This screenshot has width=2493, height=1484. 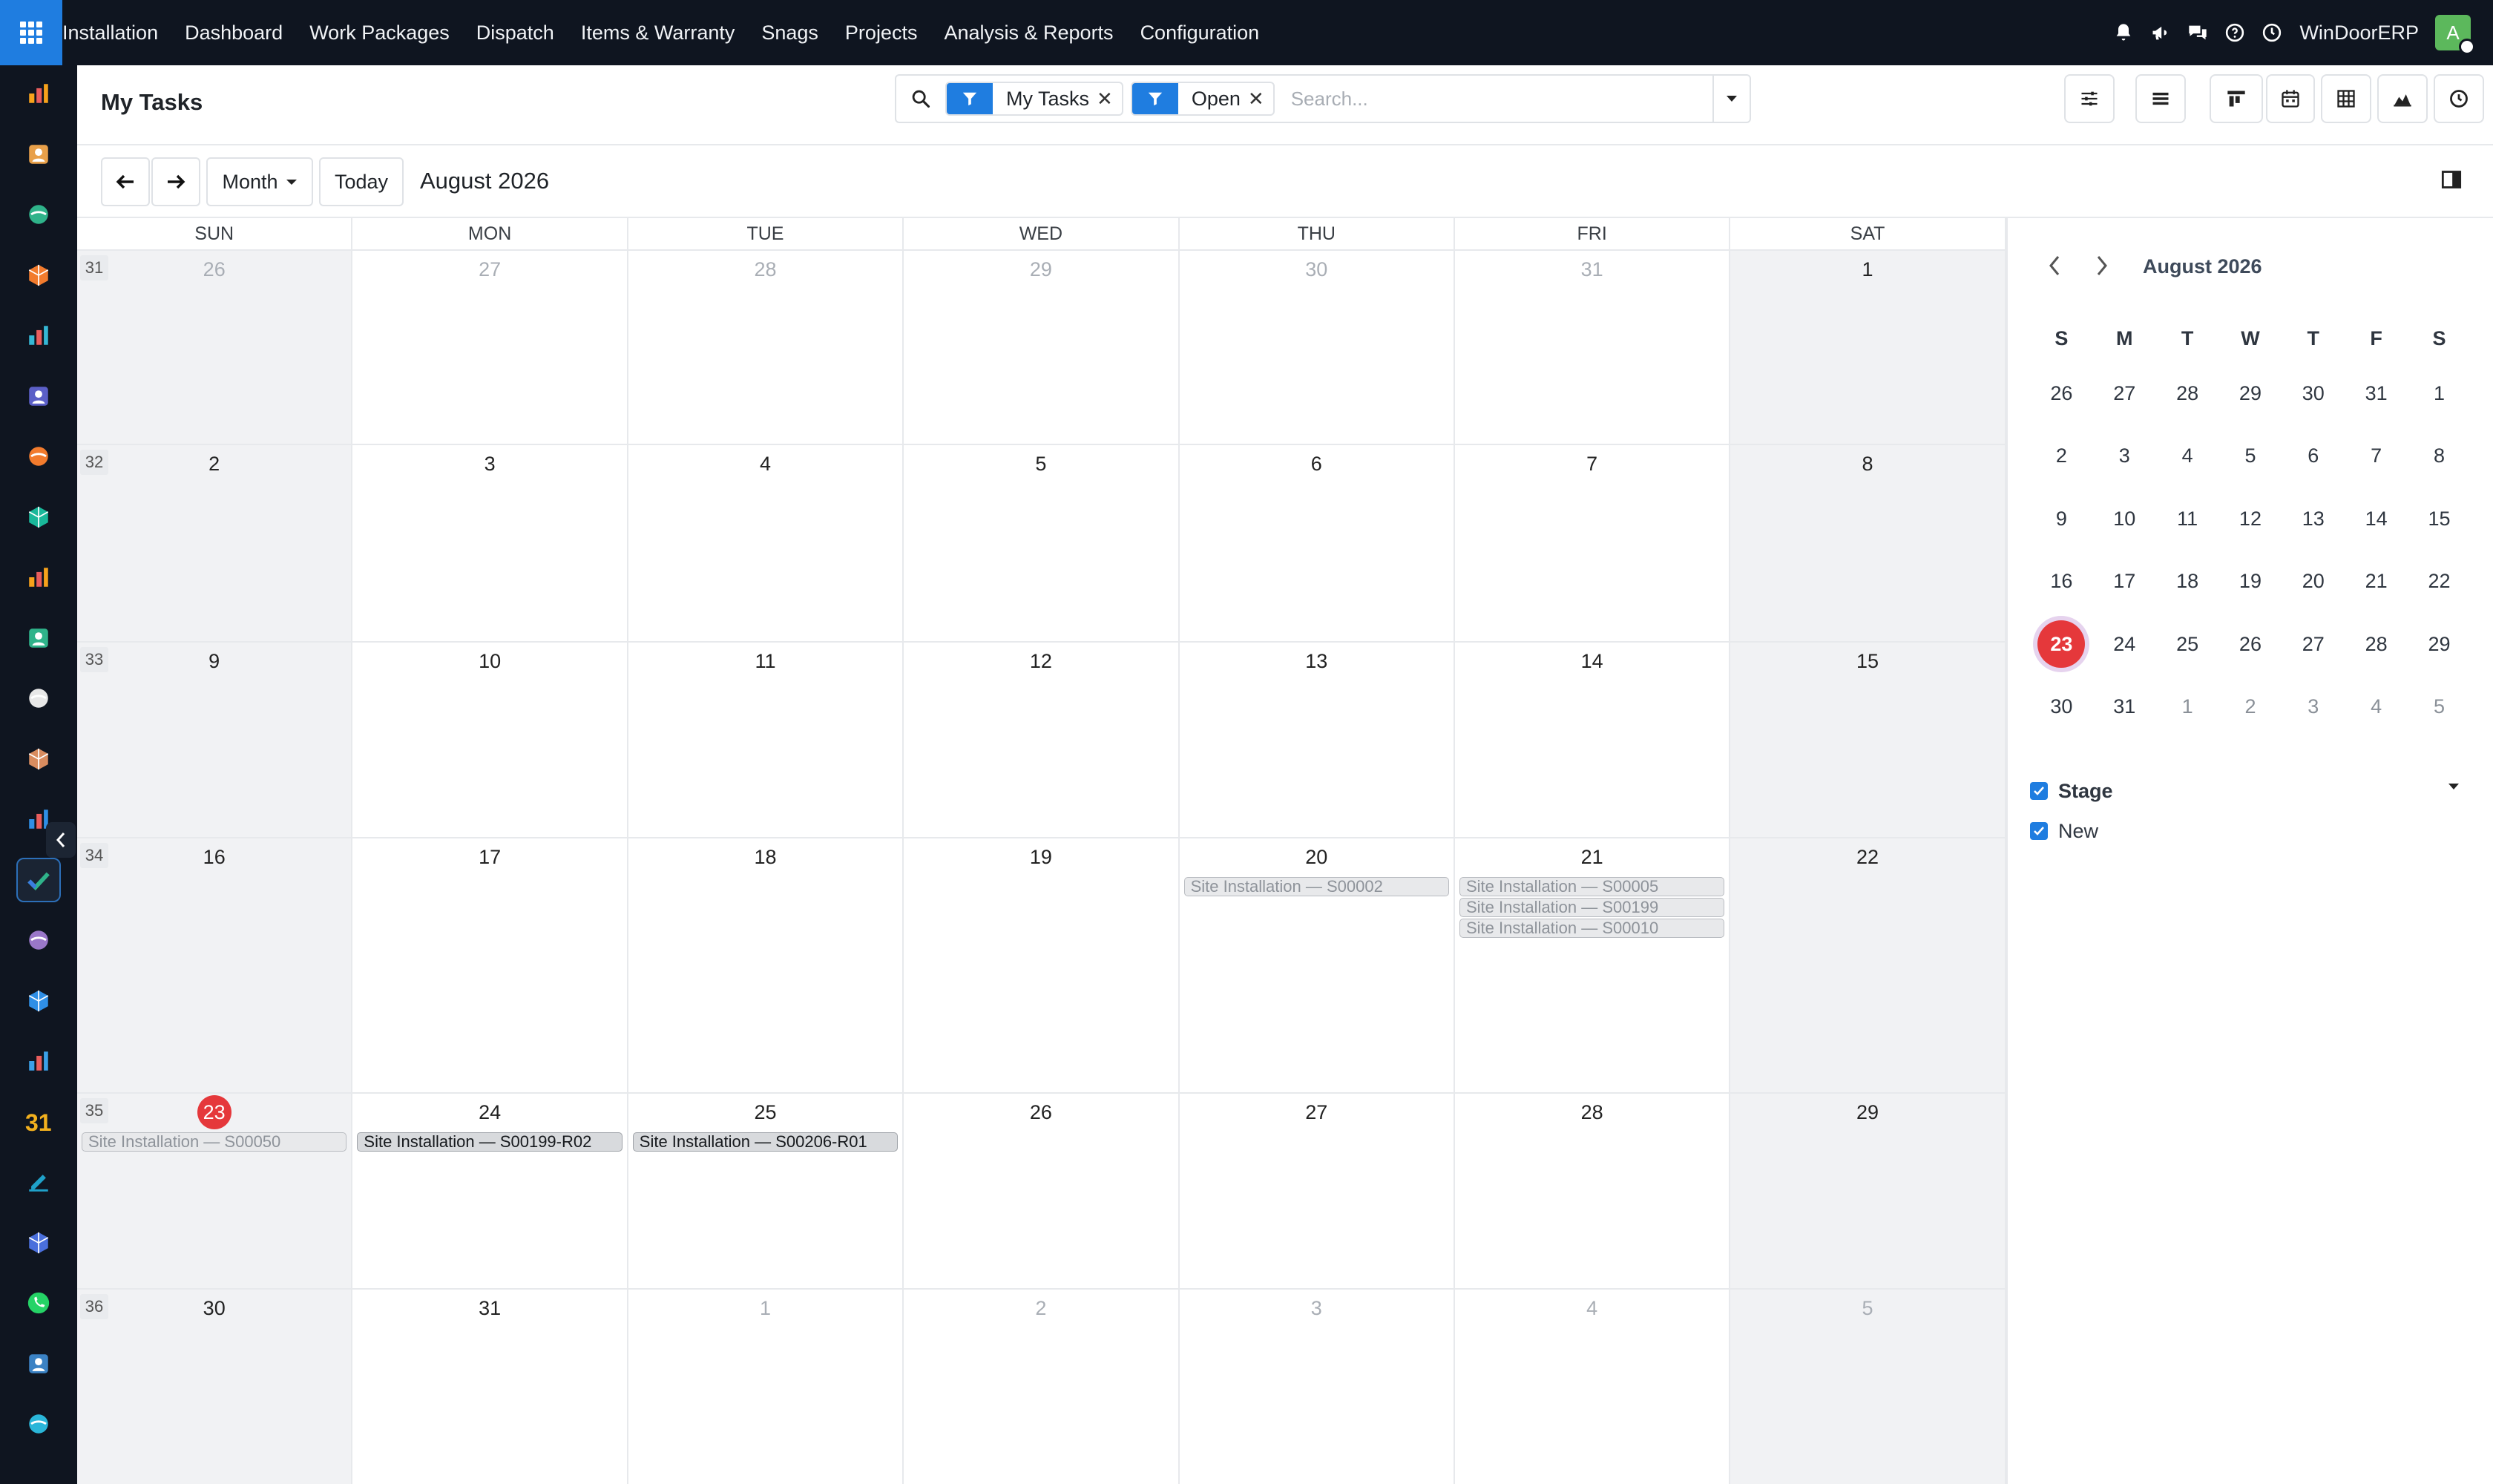 What do you see at coordinates (2160, 32) in the screenshot?
I see `megaphone-icon` at bounding box center [2160, 32].